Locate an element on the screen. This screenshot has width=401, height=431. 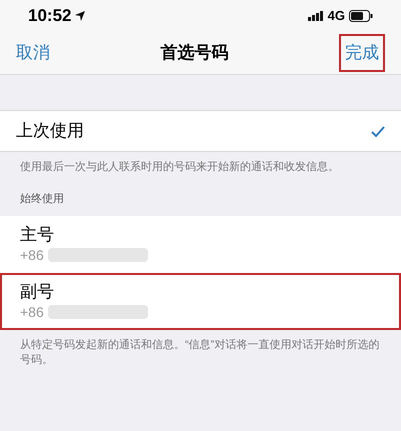
signal-icon is located at coordinates (316, 16).